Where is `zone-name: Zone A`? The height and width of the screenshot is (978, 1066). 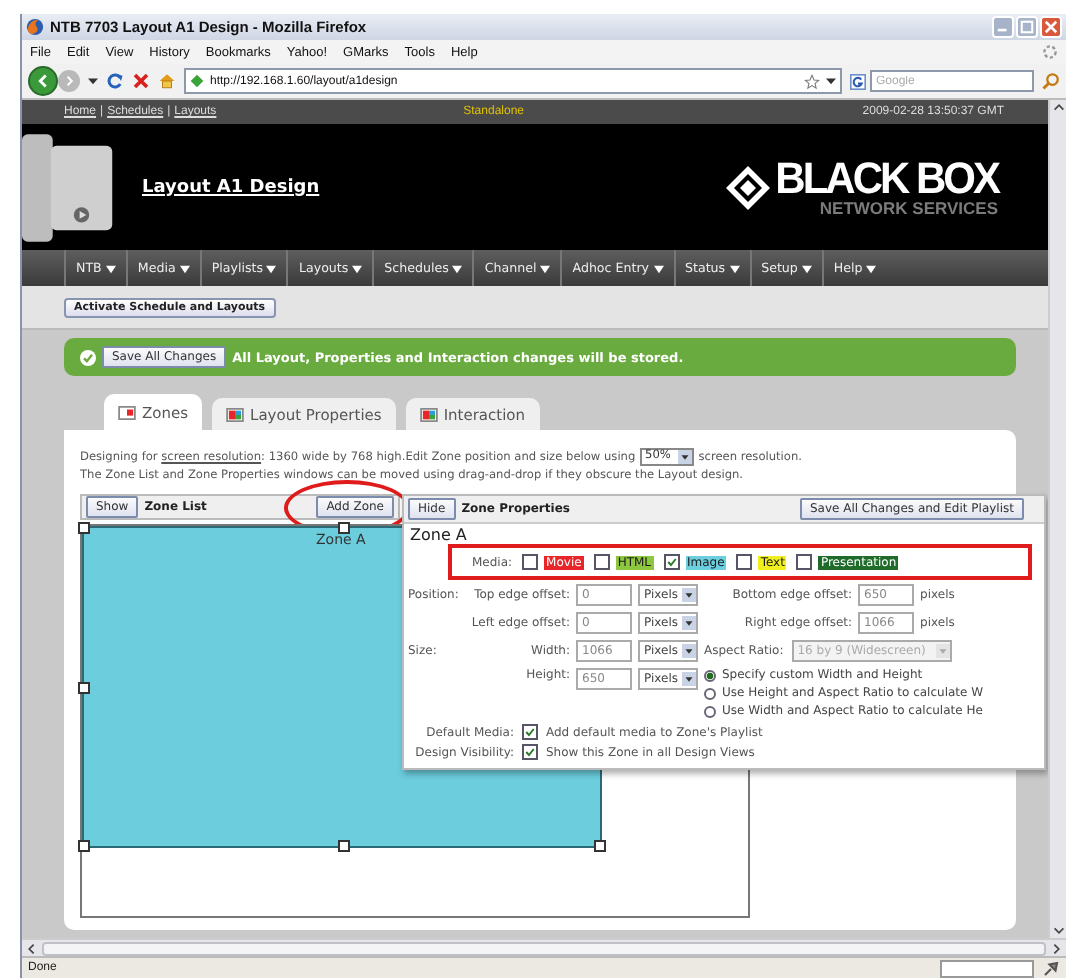
zone-name: Zone A is located at coordinates (438, 534).